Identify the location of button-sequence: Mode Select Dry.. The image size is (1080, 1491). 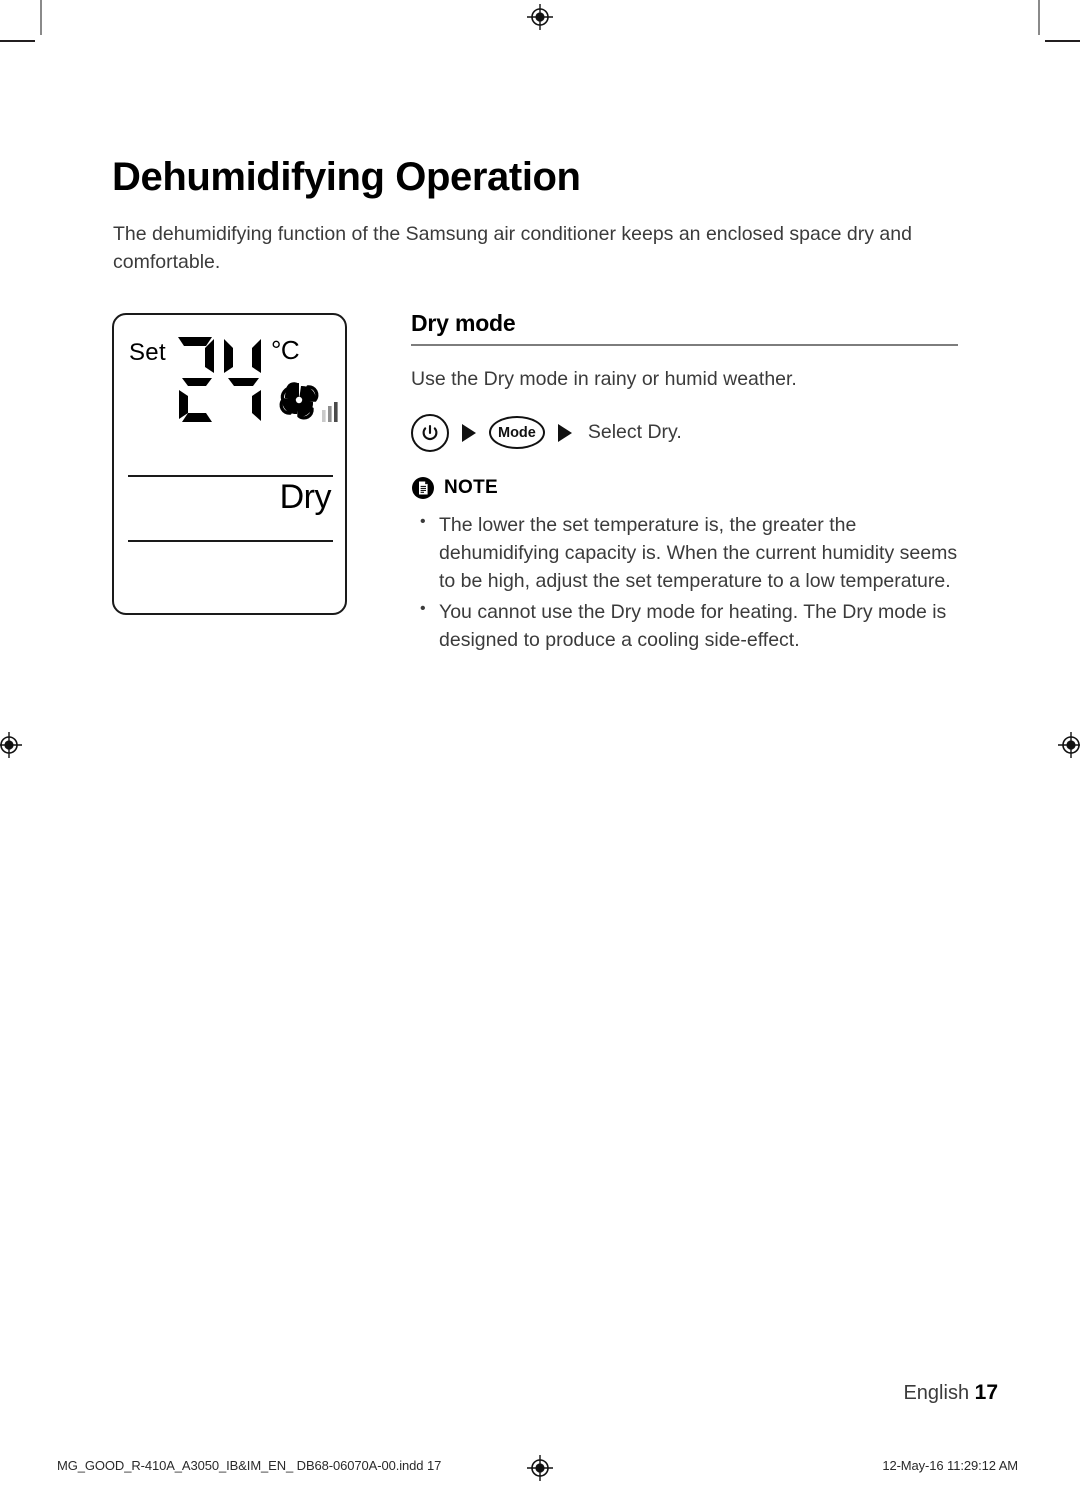
(684, 433).